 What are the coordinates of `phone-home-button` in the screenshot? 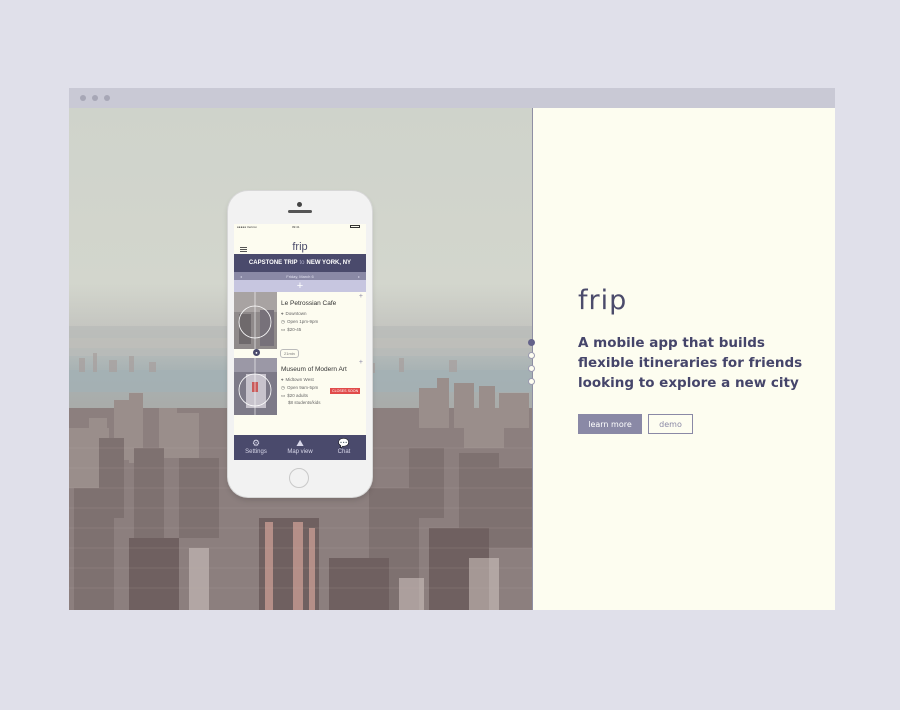 It's located at (299, 478).